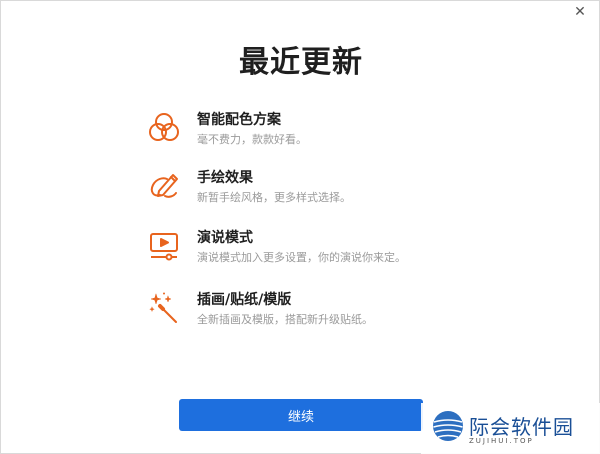  I want to click on close-icon: ✕, so click(580, 12).